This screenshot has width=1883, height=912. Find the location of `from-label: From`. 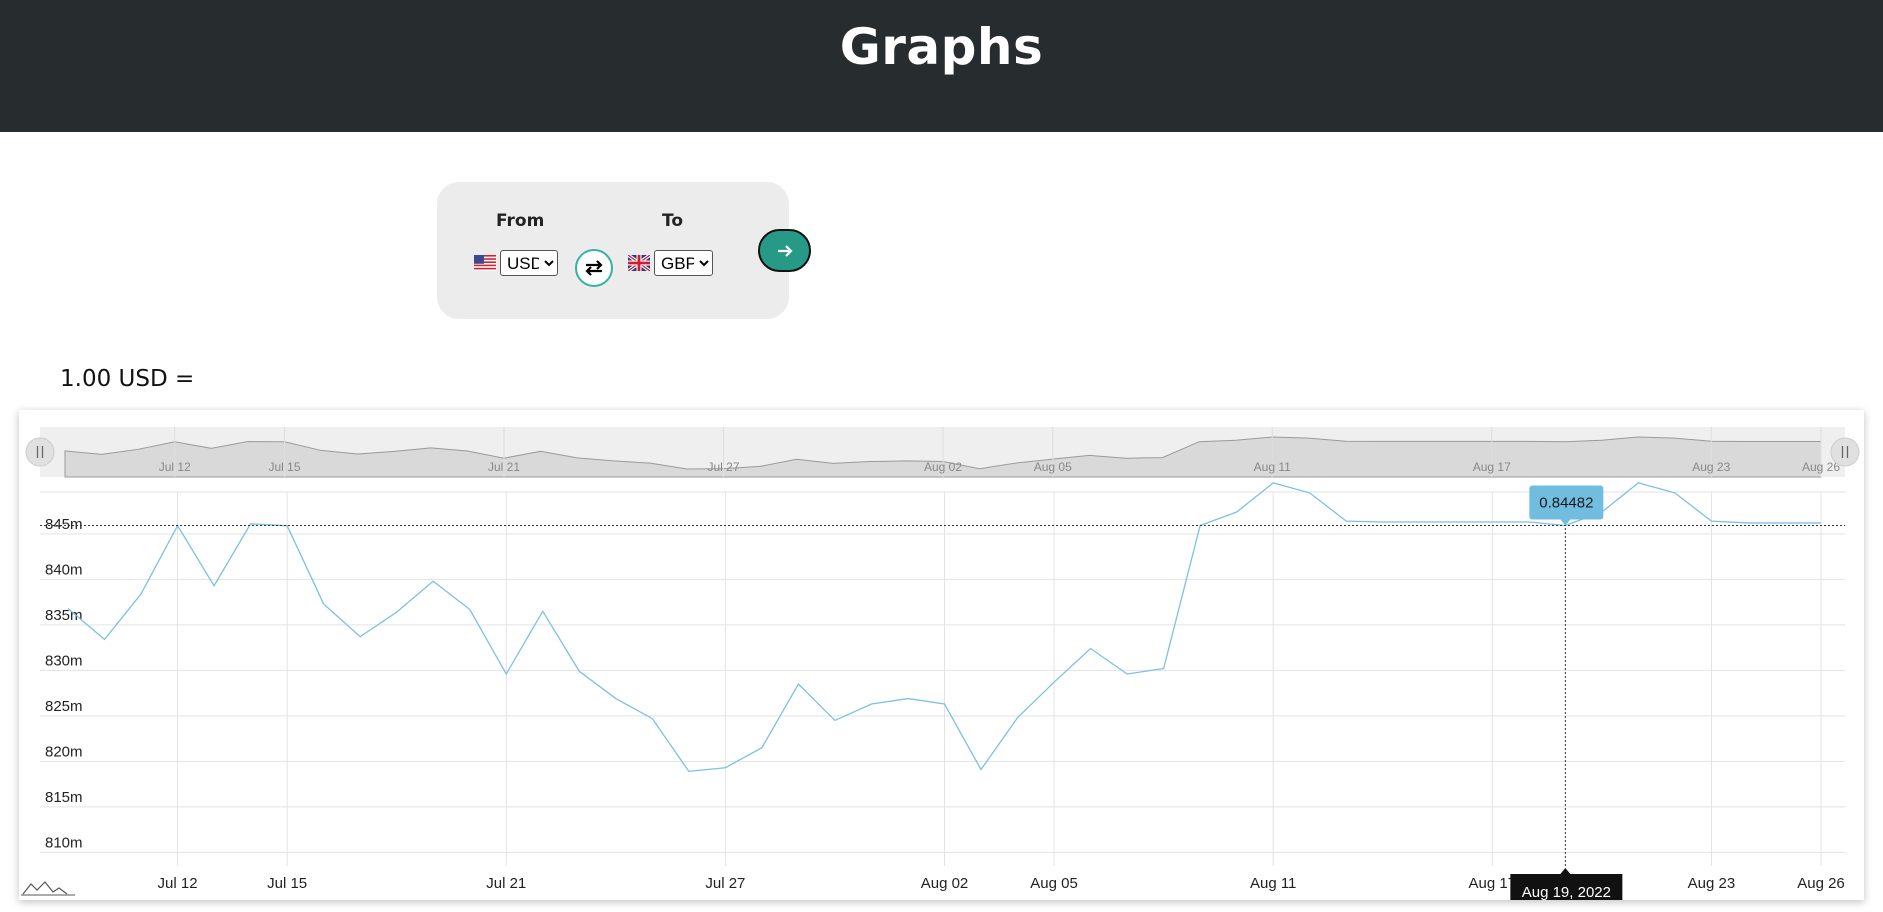

from-label: From is located at coordinates (520, 221).